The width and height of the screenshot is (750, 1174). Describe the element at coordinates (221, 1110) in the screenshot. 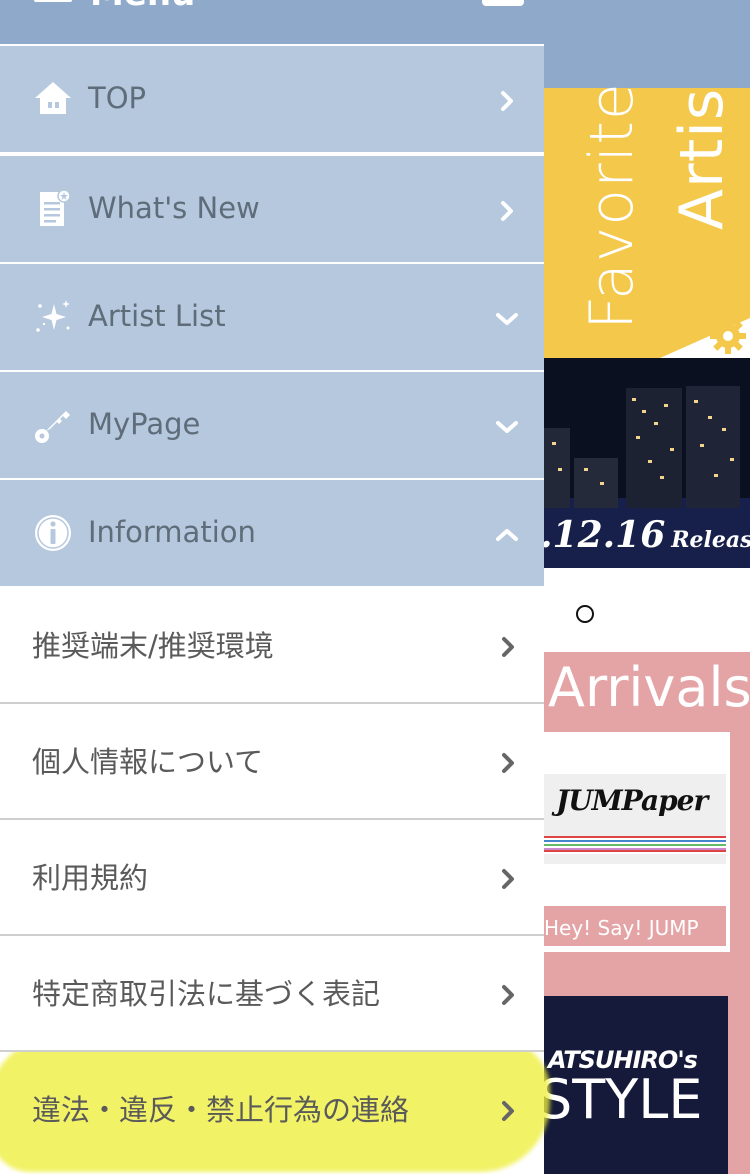

I see `sub-item-label: 違法・違反・禁止行為の連絡` at that location.